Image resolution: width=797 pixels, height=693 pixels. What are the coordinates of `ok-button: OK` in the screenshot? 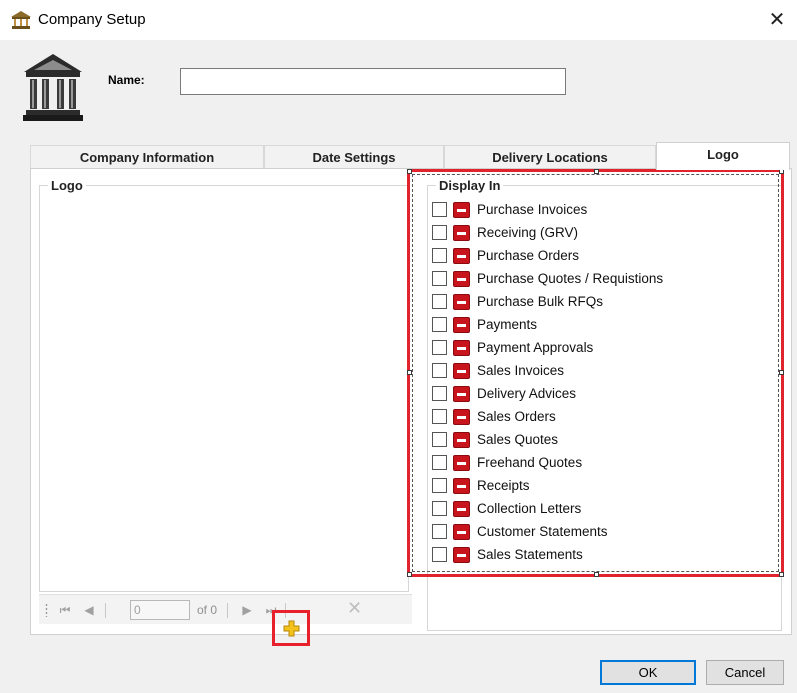 It's located at (648, 672).